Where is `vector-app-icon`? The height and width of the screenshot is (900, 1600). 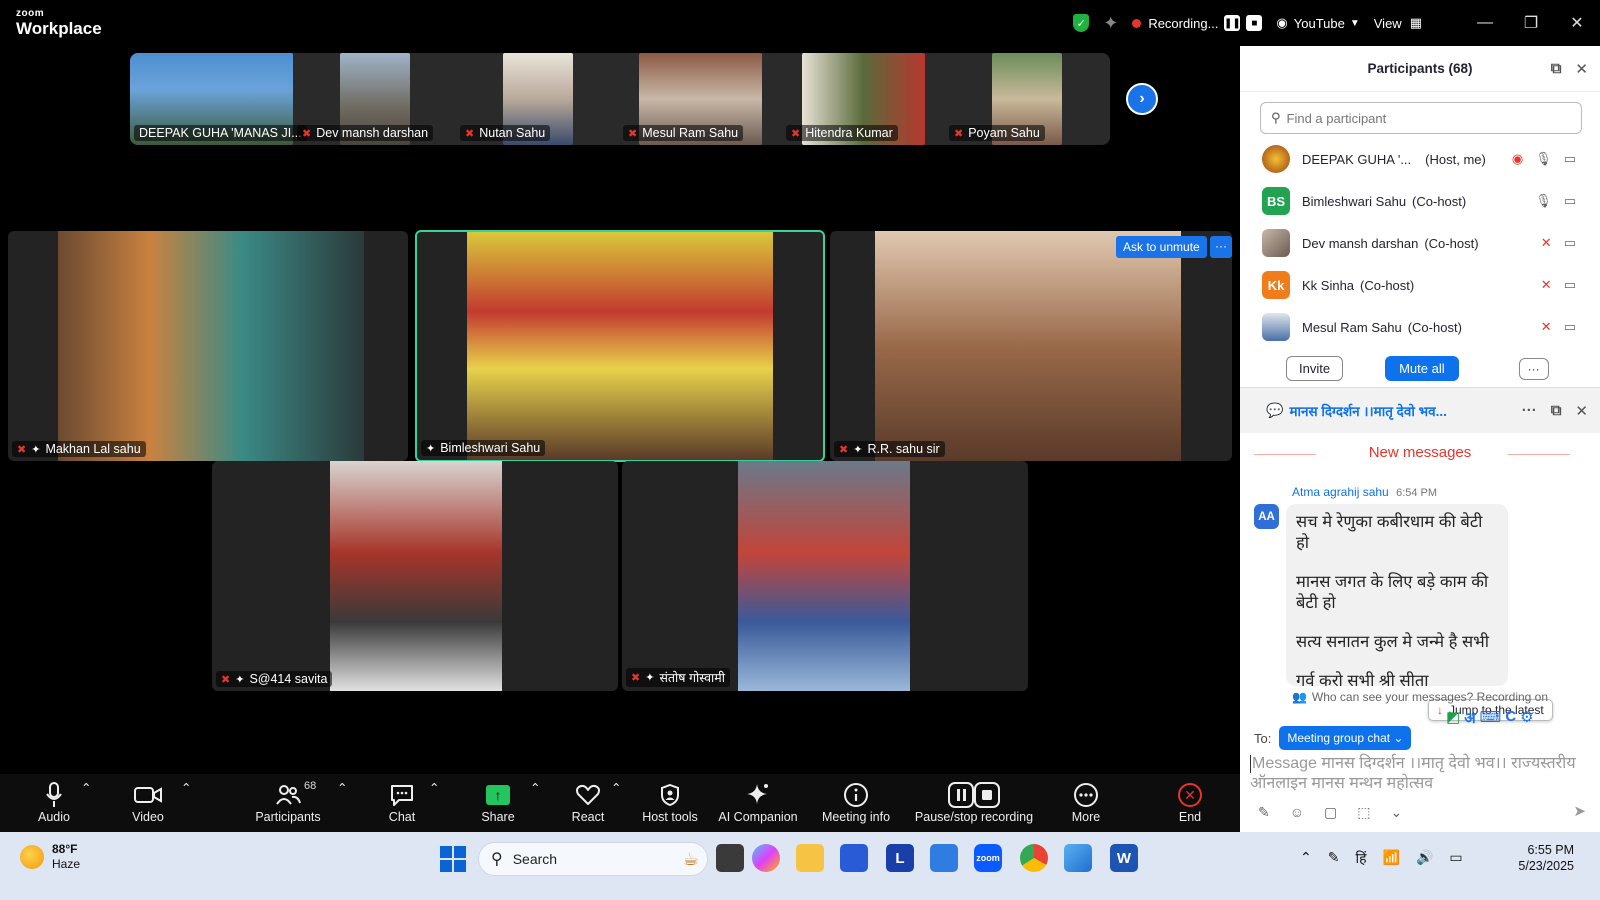
vector-app-icon is located at coordinates (944, 858).